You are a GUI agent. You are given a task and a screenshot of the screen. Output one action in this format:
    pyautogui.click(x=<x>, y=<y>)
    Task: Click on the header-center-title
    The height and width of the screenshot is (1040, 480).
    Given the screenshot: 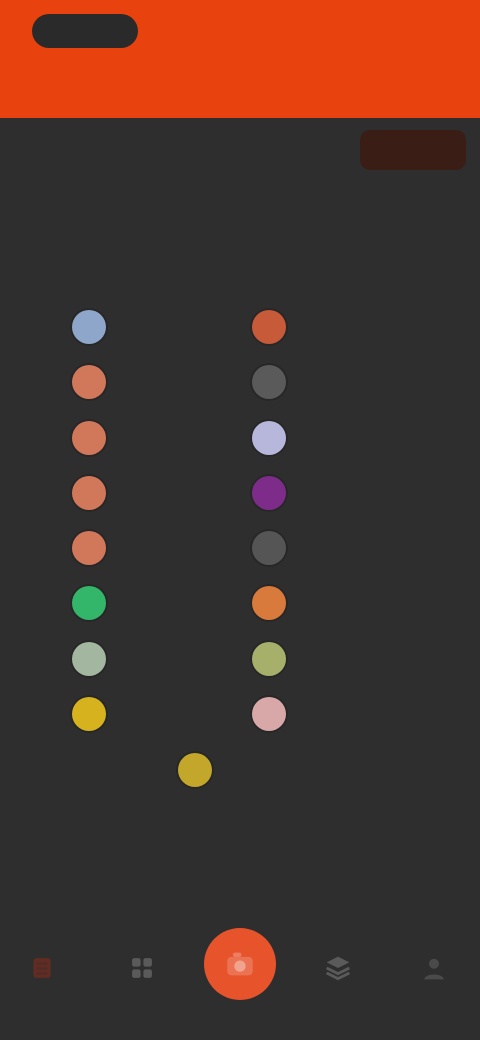 What is the action you would take?
    pyautogui.click(x=240, y=88)
    